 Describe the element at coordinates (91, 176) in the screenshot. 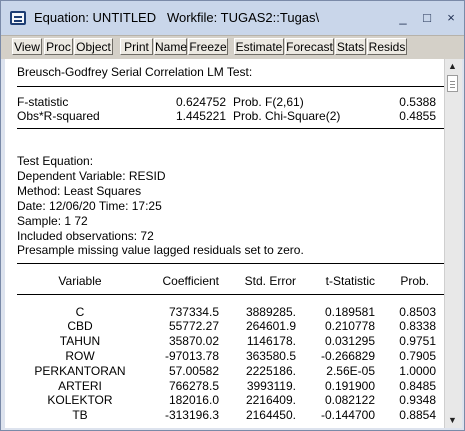

I see `equation-line: Dependent Variable: RESID` at that location.